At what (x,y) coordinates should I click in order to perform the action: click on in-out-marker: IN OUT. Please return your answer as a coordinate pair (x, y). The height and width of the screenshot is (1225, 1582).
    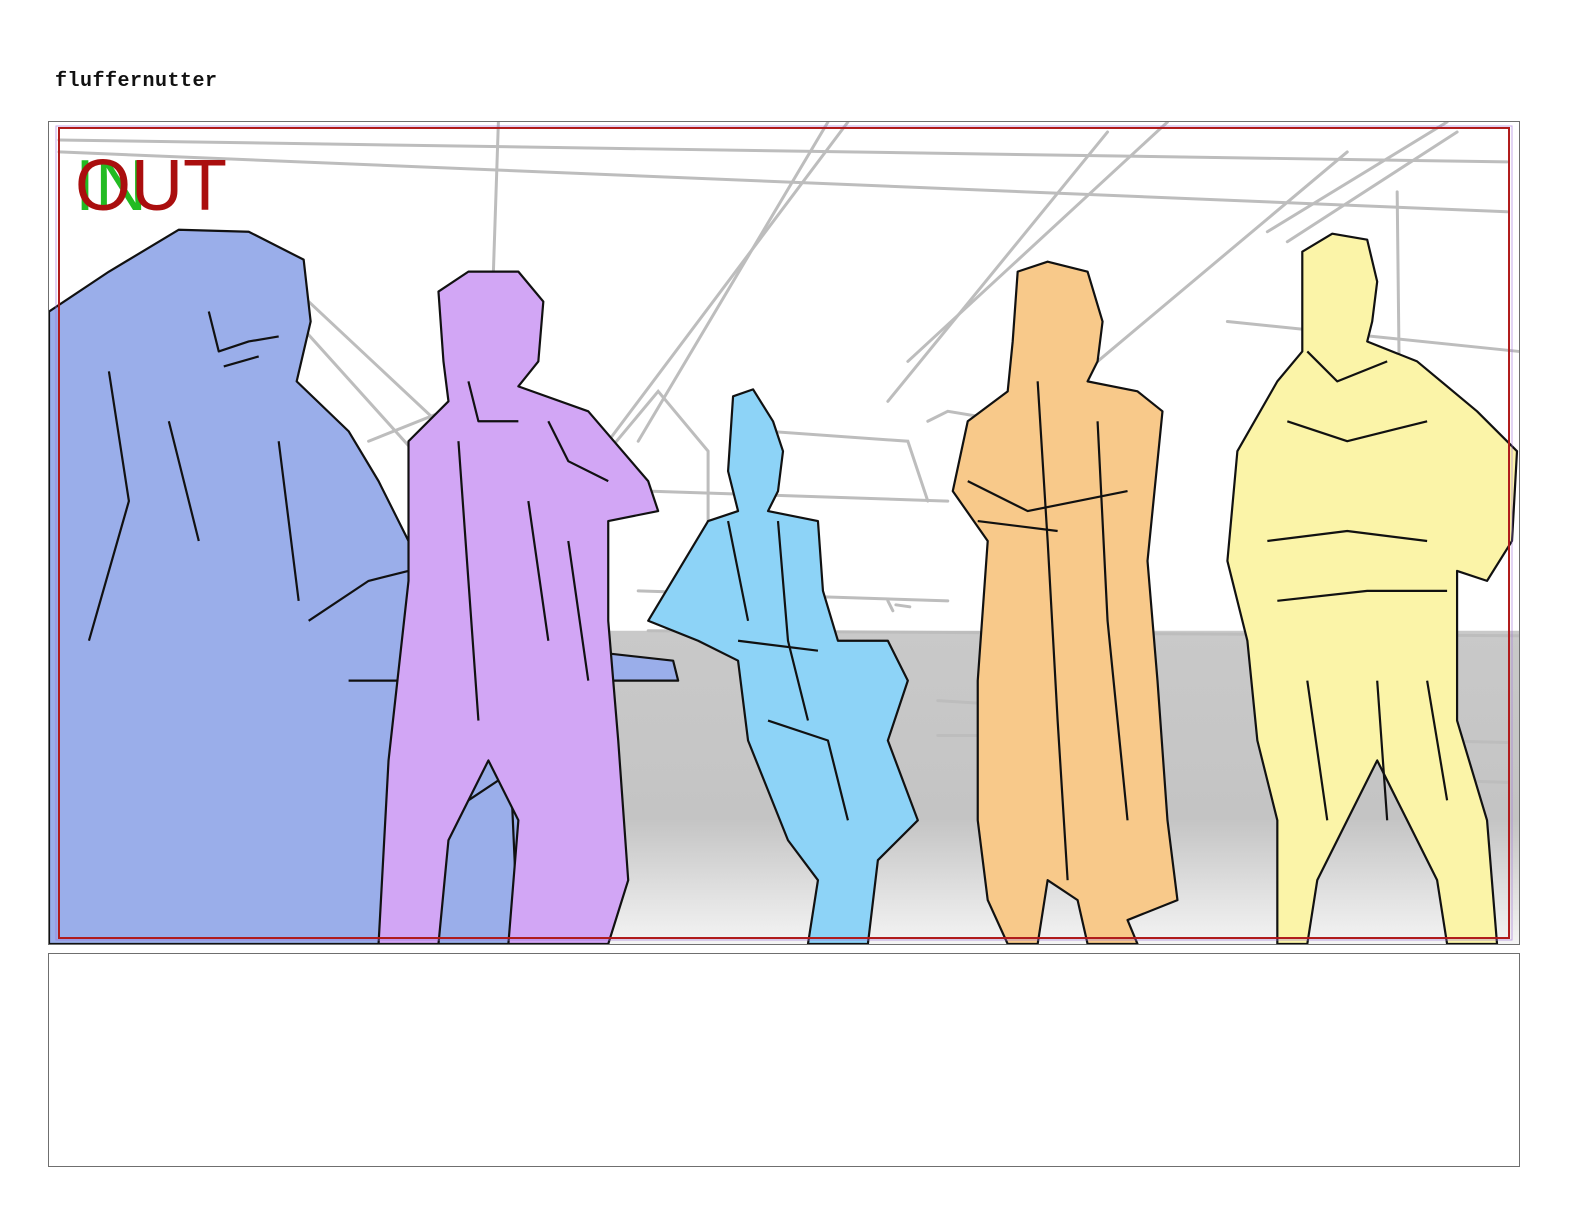
    Looking at the image, I should click on (165, 190).